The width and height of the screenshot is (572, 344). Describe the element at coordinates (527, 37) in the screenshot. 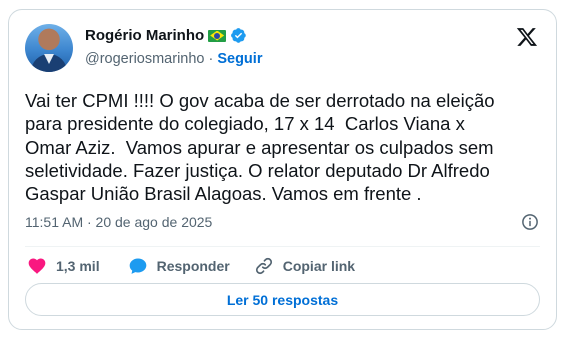

I see `x-logo-icon` at that location.